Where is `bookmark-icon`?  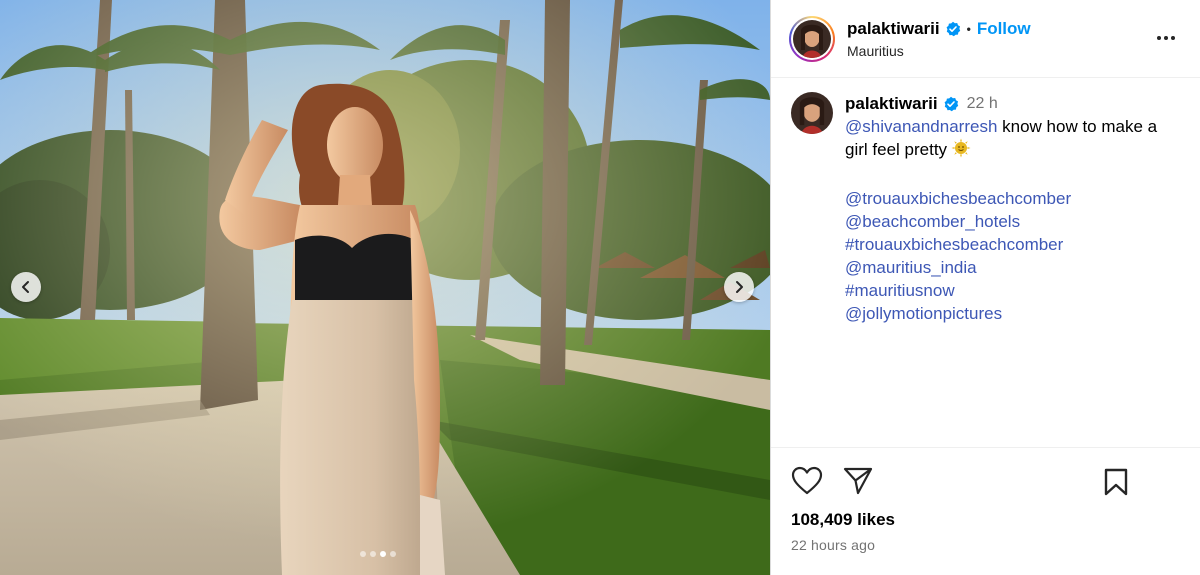 bookmark-icon is located at coordinates (1116, 482).